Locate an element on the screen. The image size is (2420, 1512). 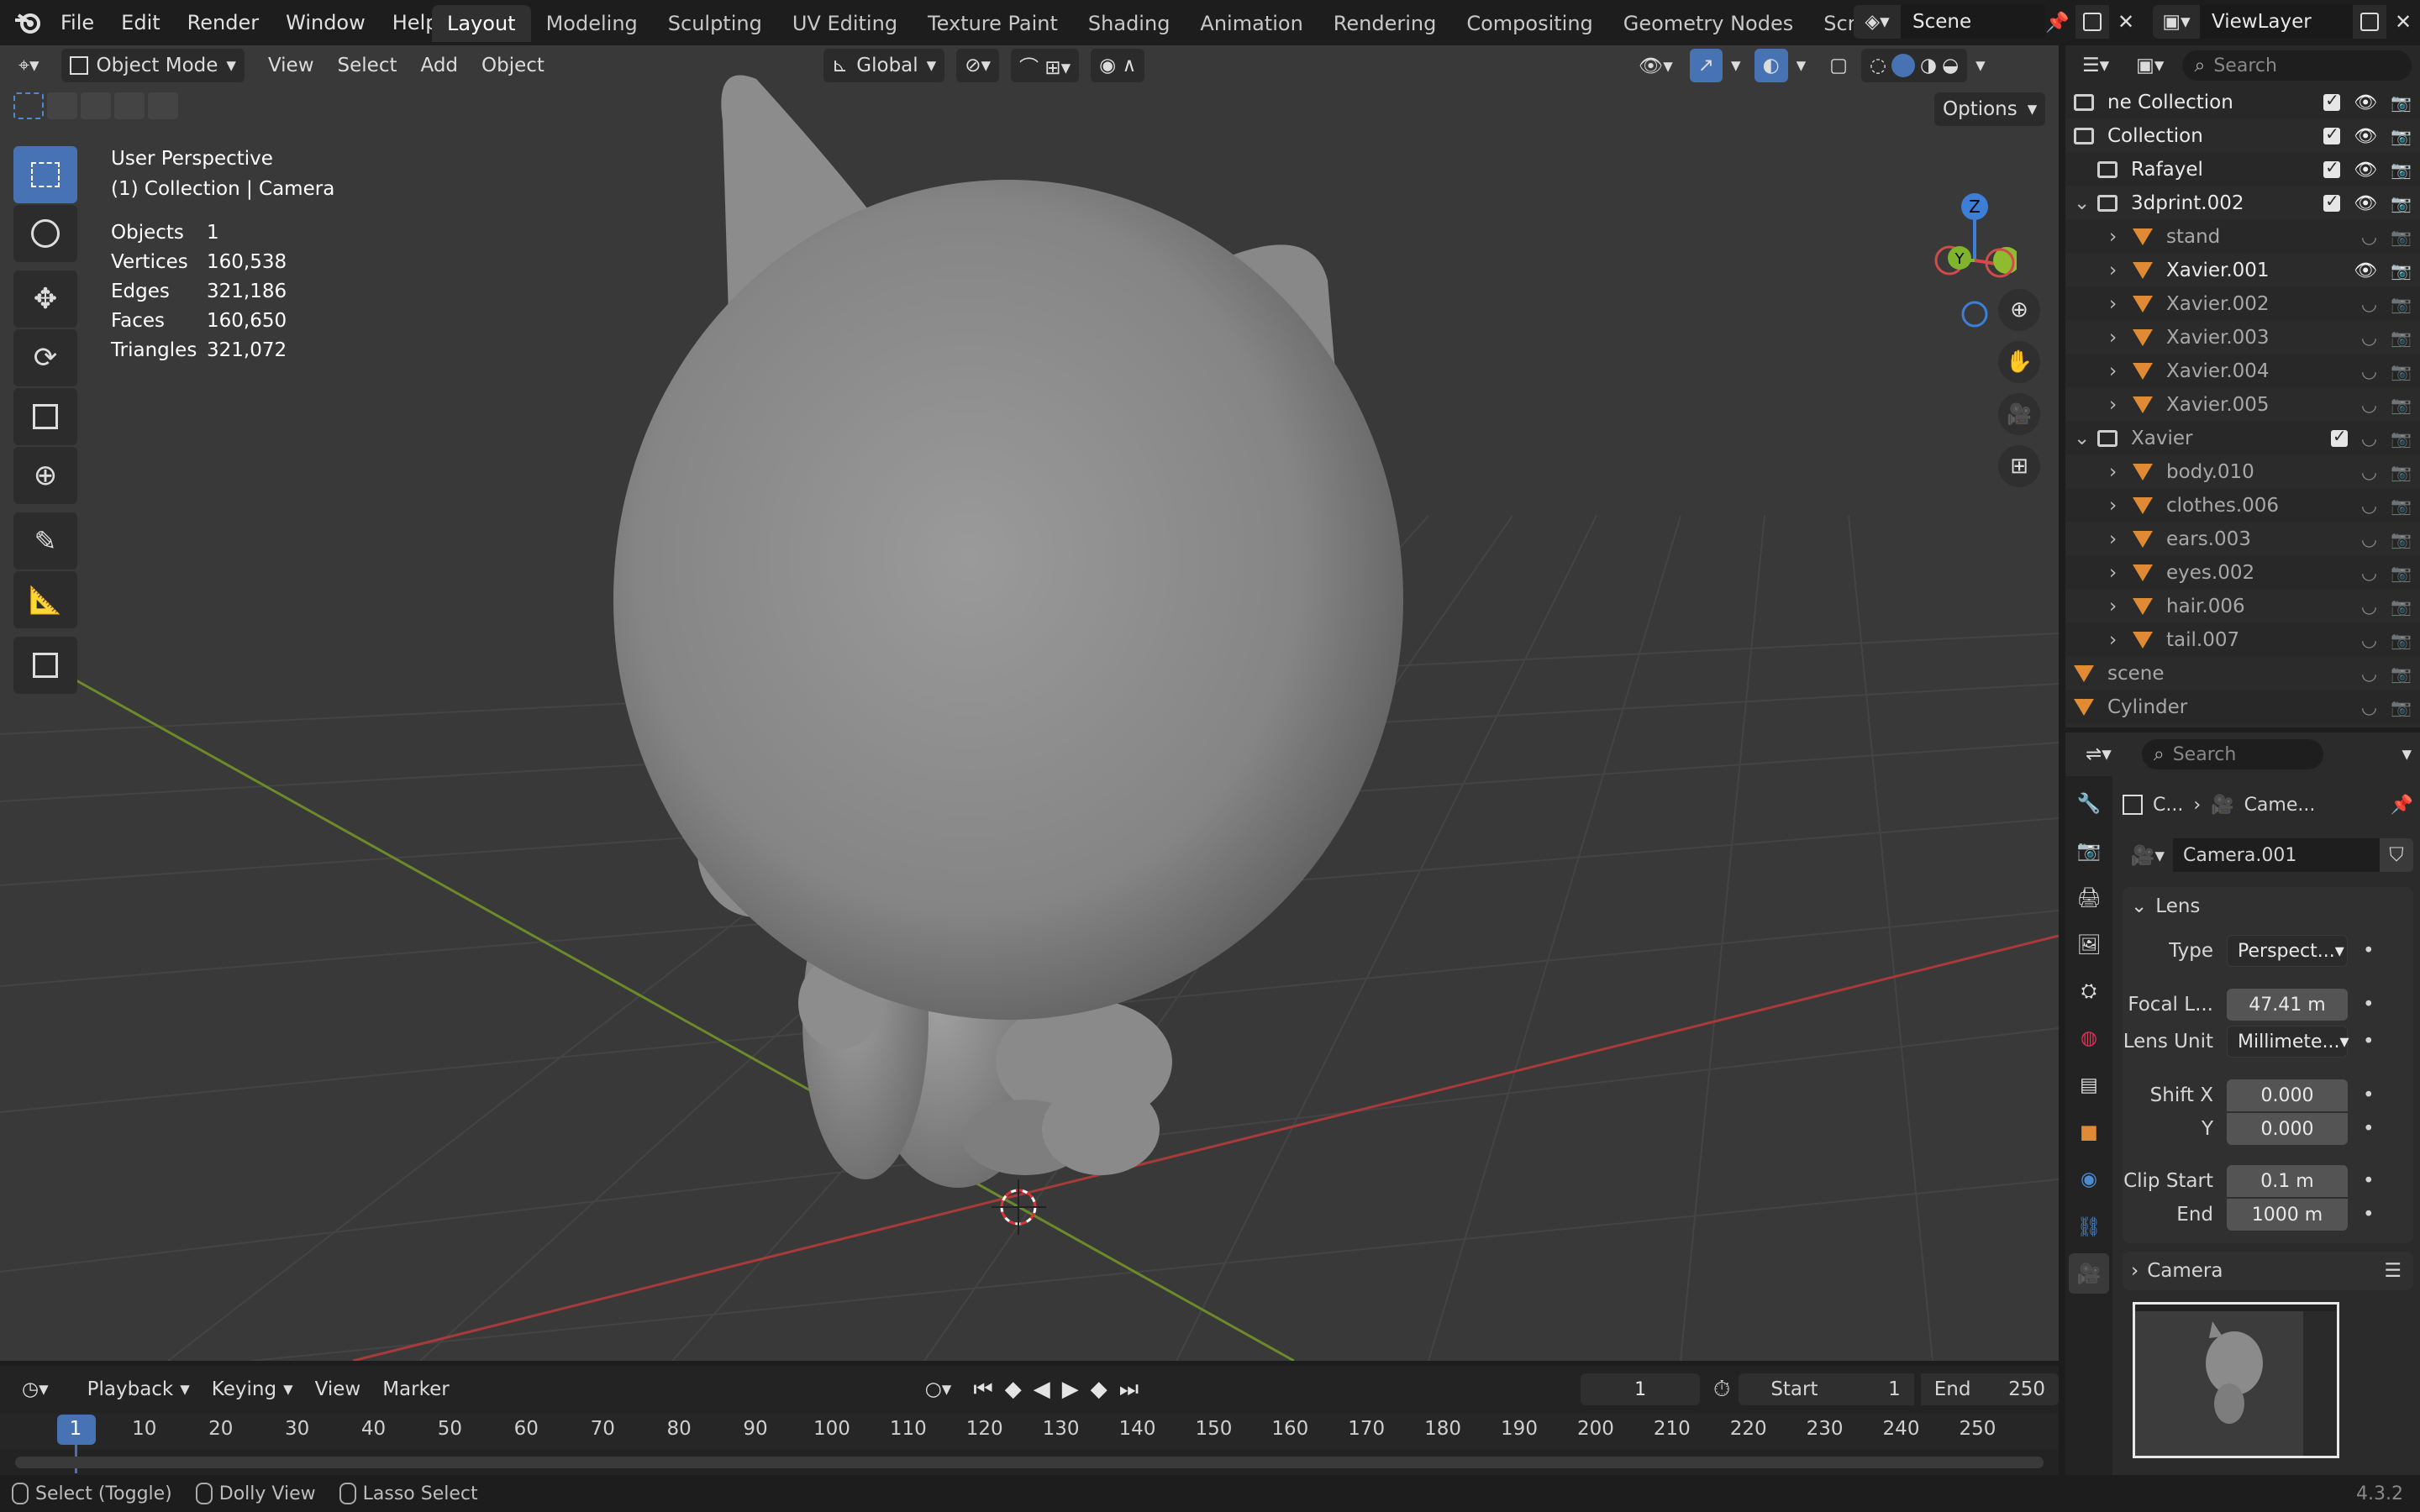
outliner-row: › Xavier.001 👁 📷 is located at coordinates (2242, 270).